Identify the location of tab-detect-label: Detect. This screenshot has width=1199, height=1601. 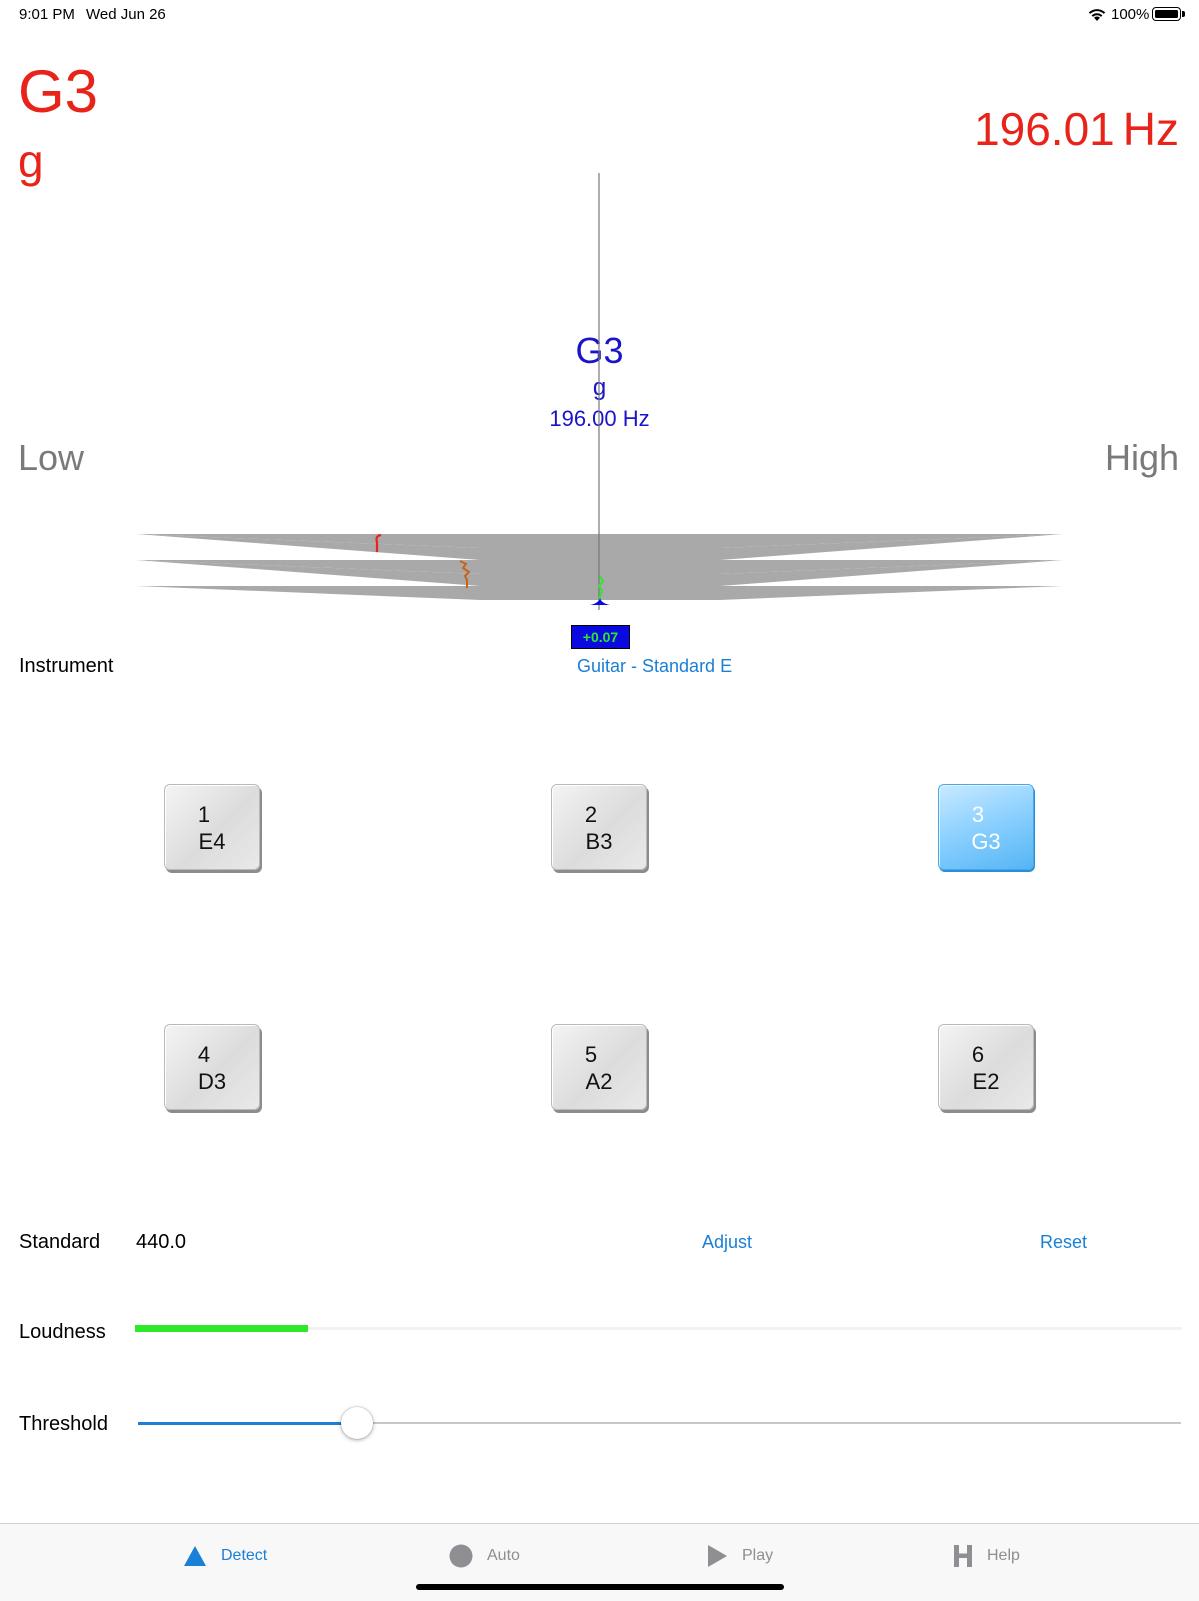
(244, 1555).